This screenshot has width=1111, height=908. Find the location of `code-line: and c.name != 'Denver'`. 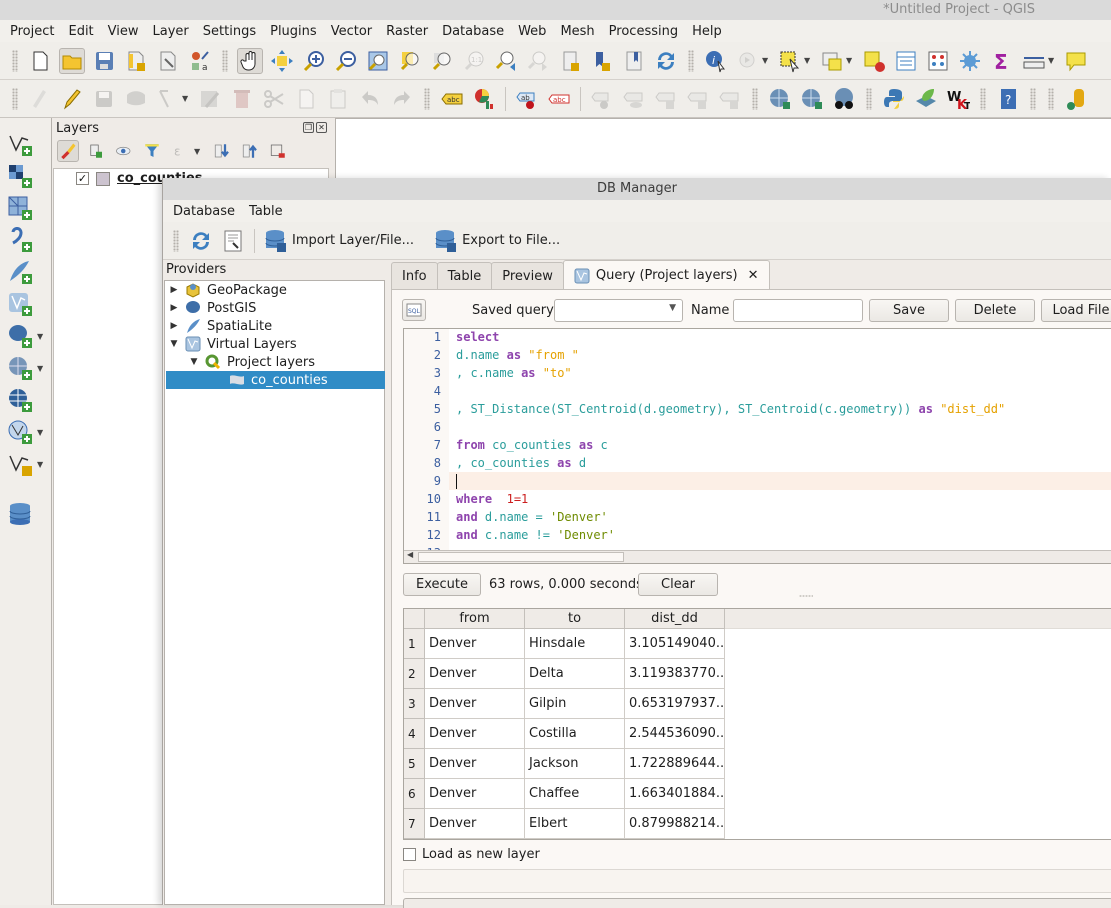

code-line: and c.name != 'Denver' is located at coordinates (535, 535).